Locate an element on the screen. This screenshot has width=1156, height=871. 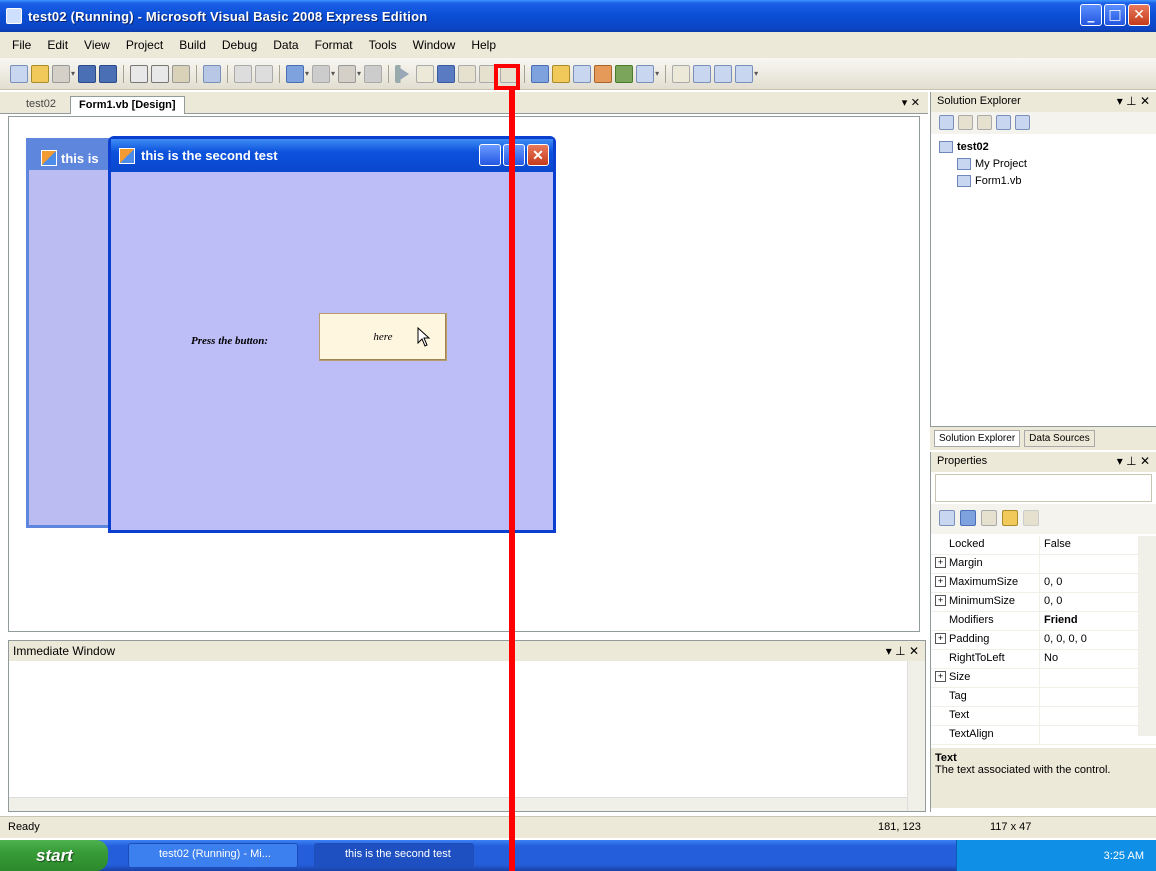
toolbar-options-icon: ▾ is located at coordinates (657, 73).